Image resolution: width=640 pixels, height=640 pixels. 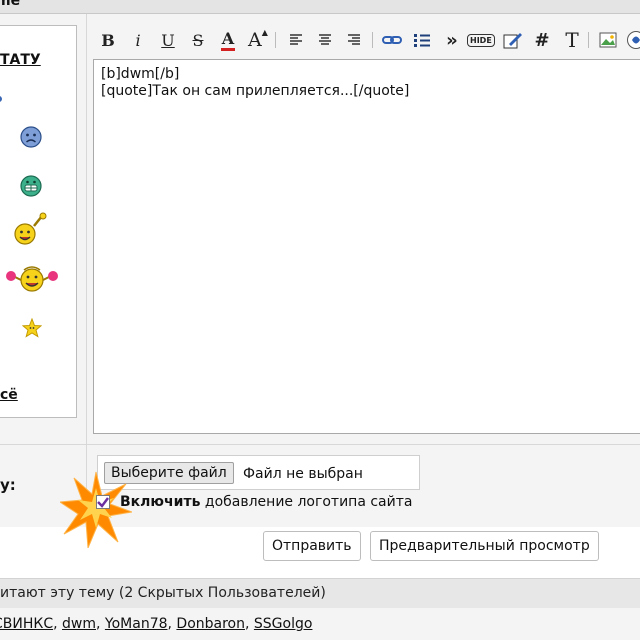 I want to click on font-size-icon: A ▲, so click(x=258, y=40).